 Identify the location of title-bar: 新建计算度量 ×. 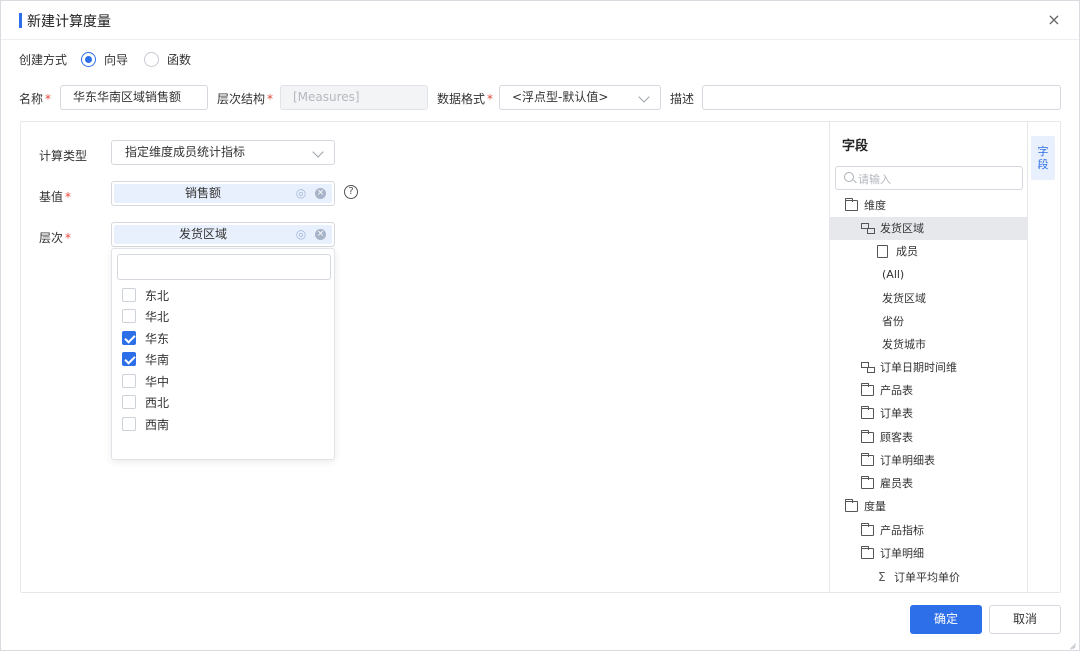
(540, 20).